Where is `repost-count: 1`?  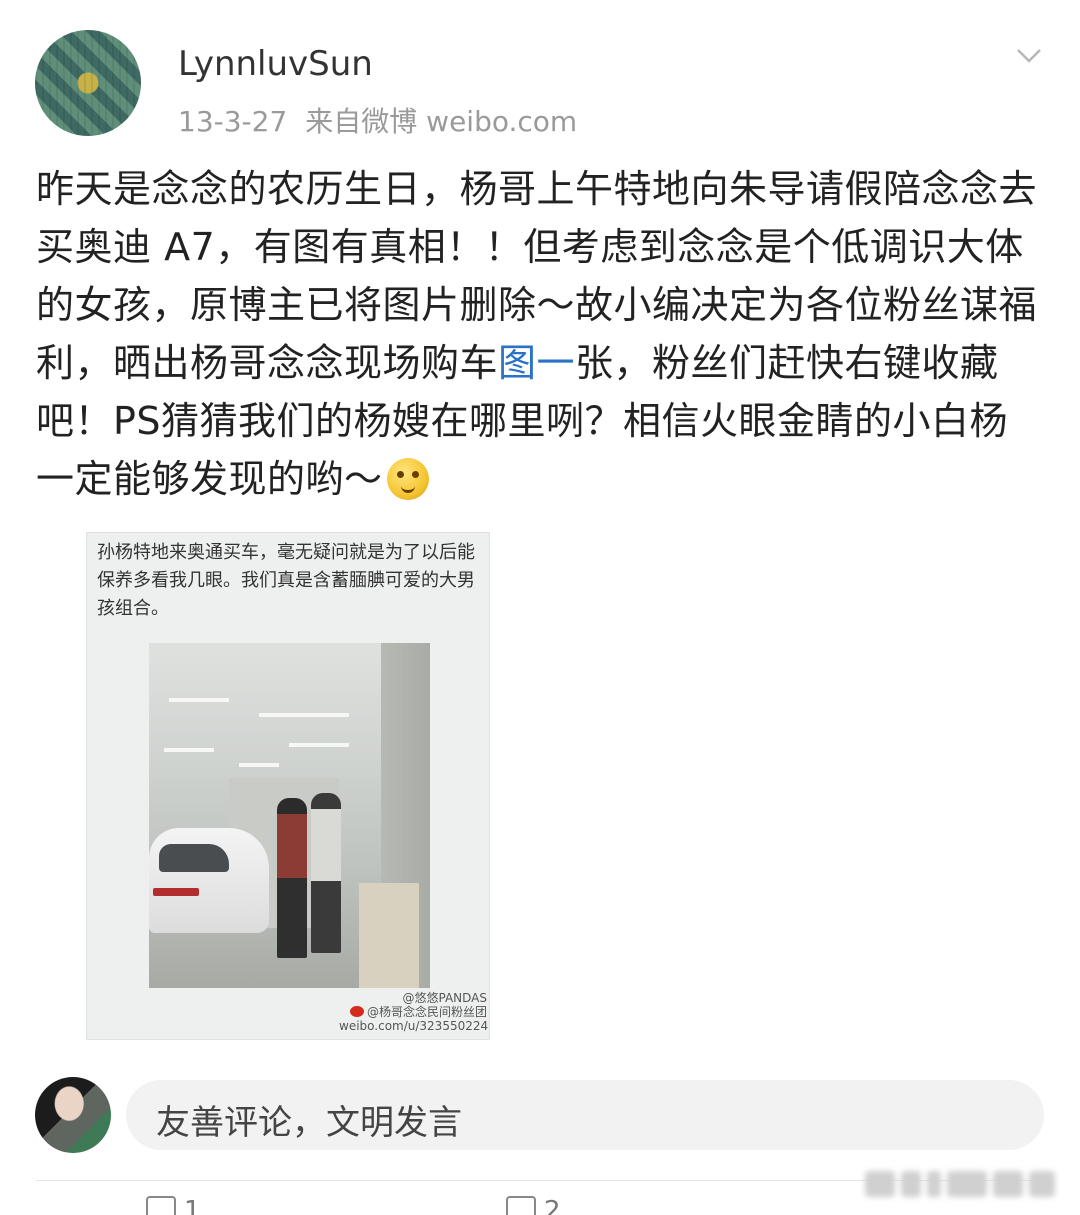 repost-count: 1 is located at coordinates (192, 1205).